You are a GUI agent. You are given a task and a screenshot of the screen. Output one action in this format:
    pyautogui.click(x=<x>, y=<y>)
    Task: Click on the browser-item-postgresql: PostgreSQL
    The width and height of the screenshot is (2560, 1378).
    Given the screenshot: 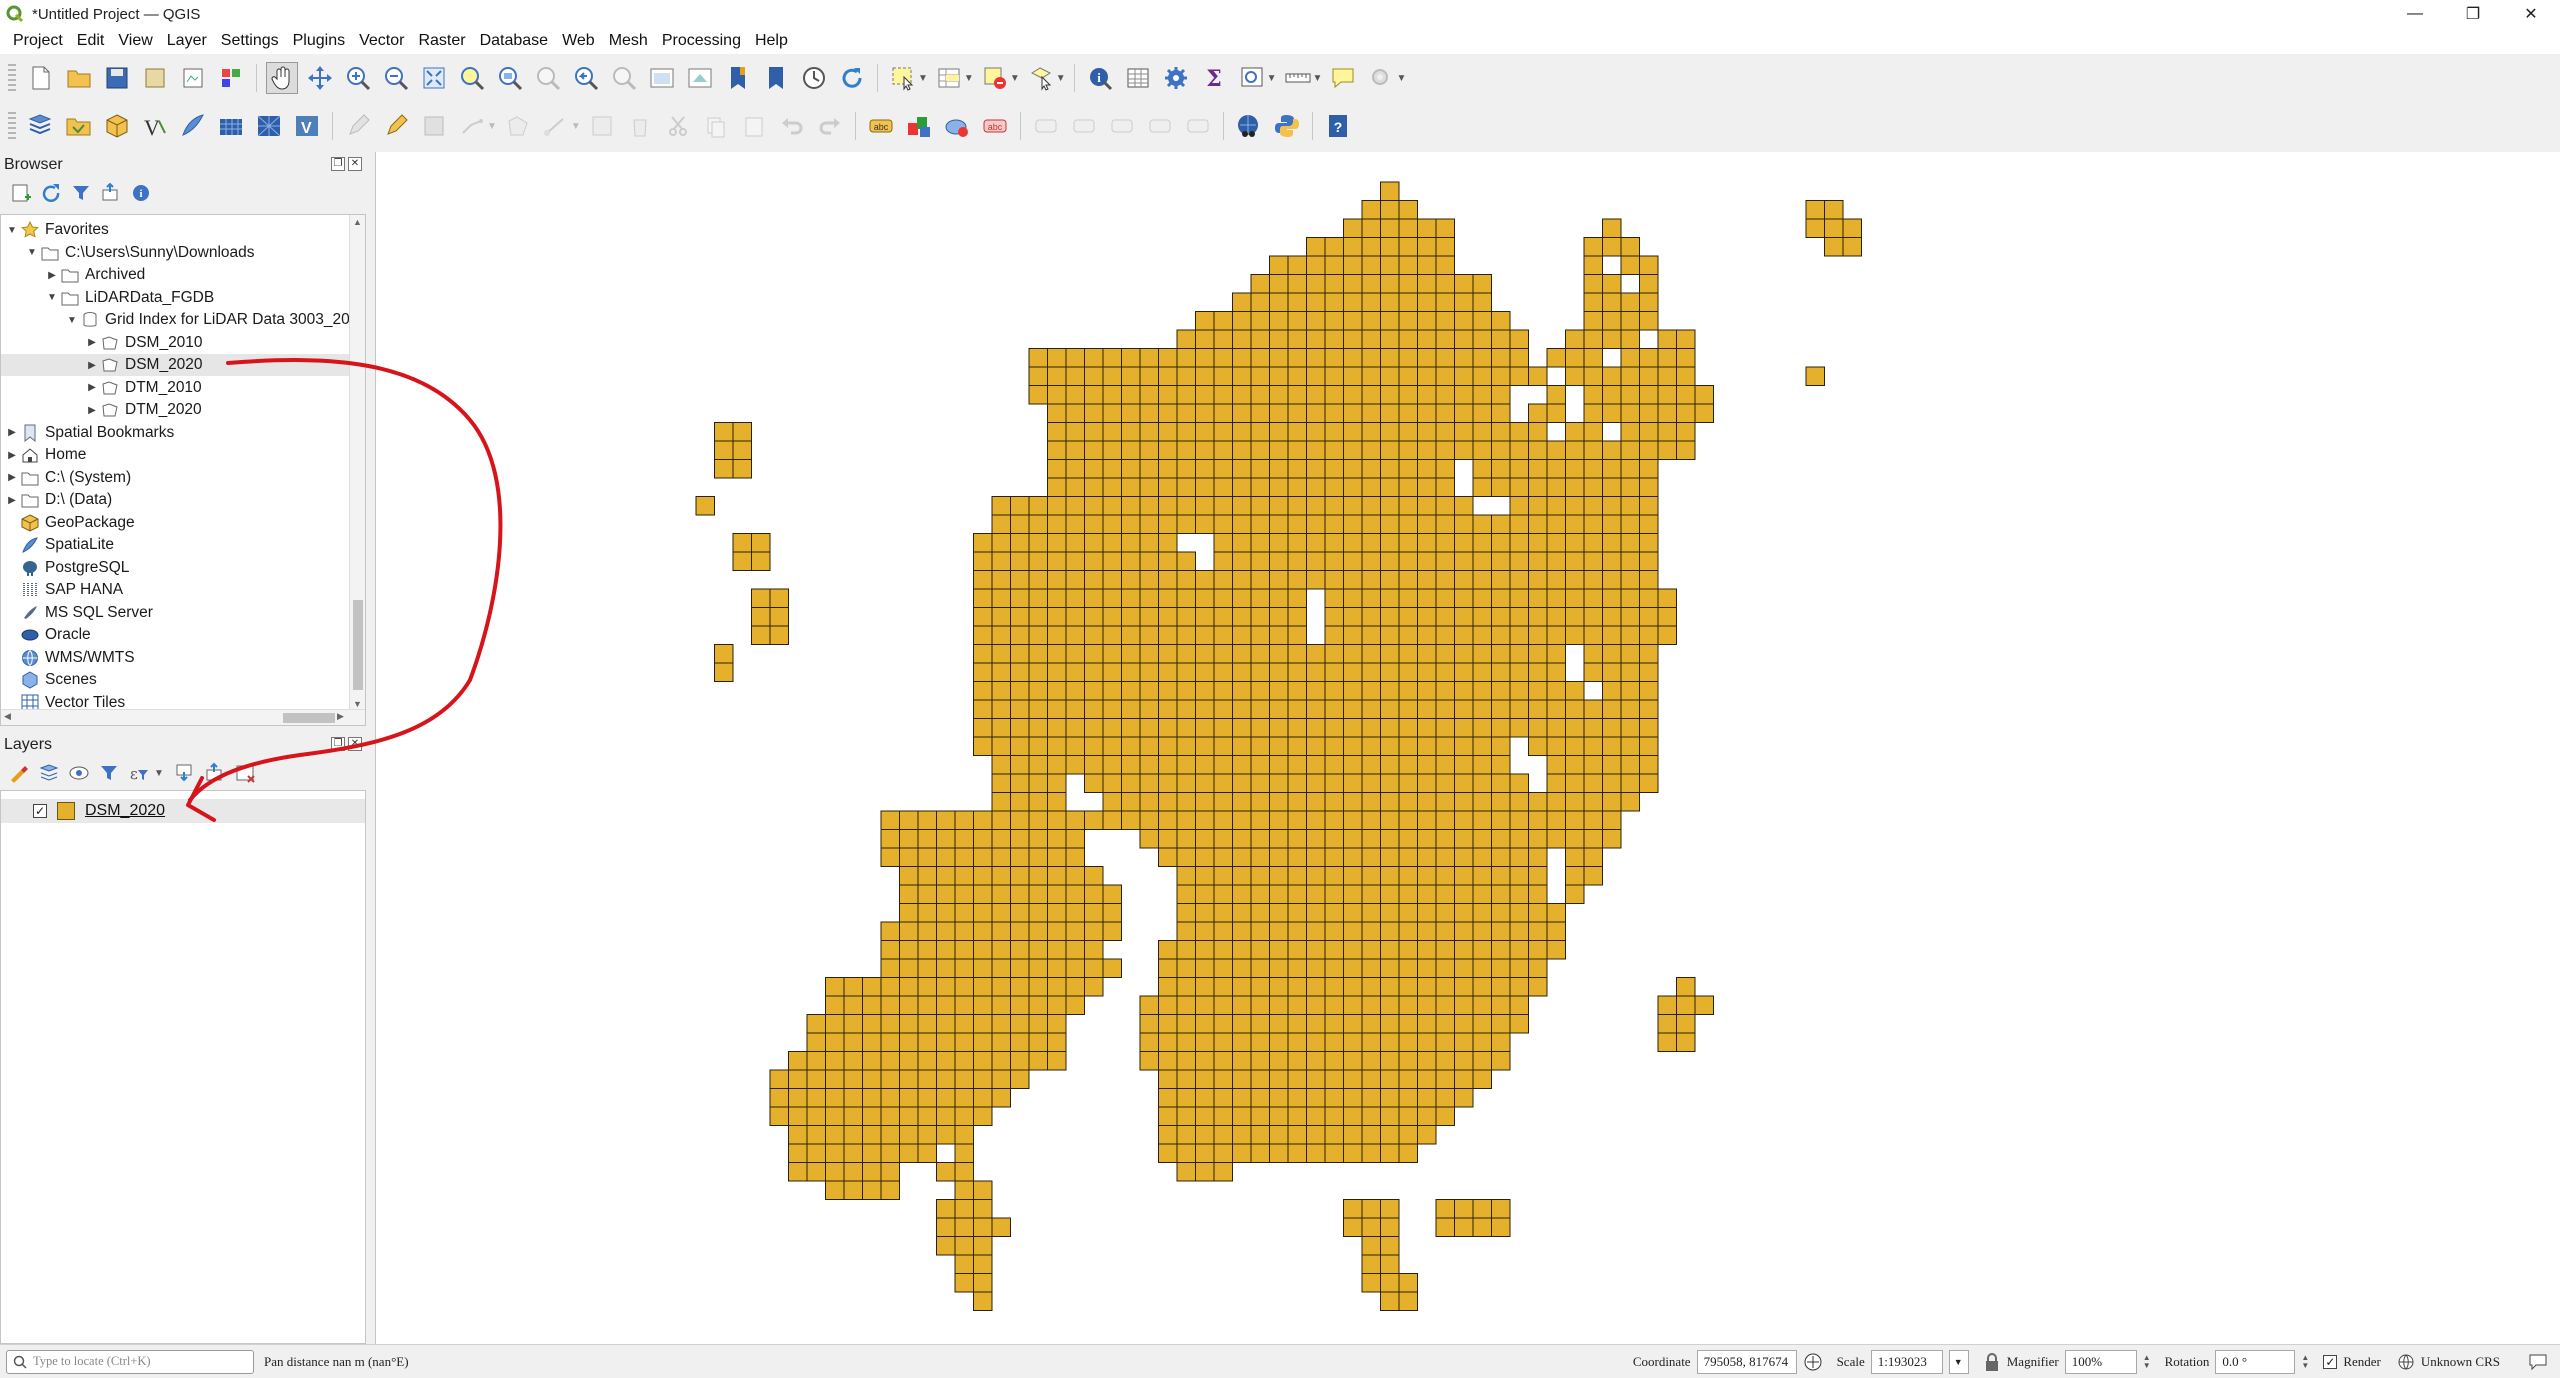 What is the action you would take?
    pyautogui.click(x=176, y=568)
    